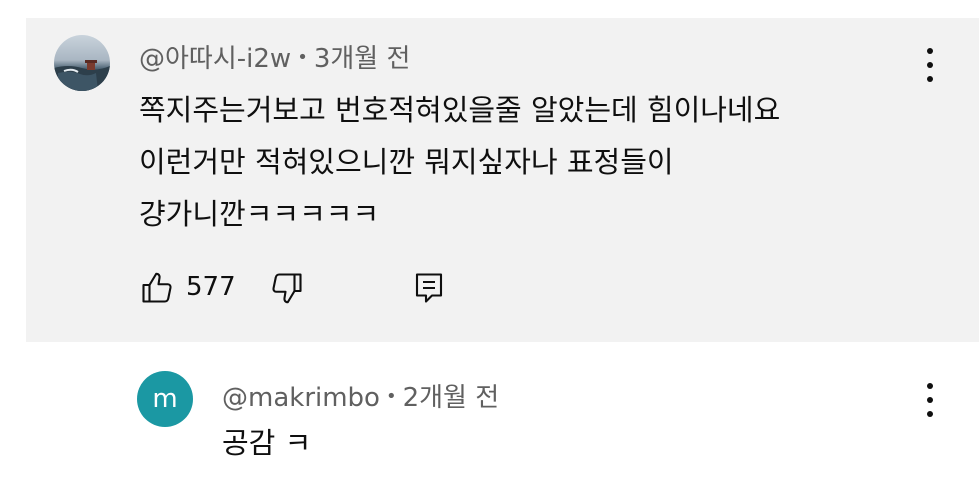 The width and height of the screenshot is (979, 497). I want to click on comment-header: @아따시-i2w • 3개월 전, so click(274, 56).